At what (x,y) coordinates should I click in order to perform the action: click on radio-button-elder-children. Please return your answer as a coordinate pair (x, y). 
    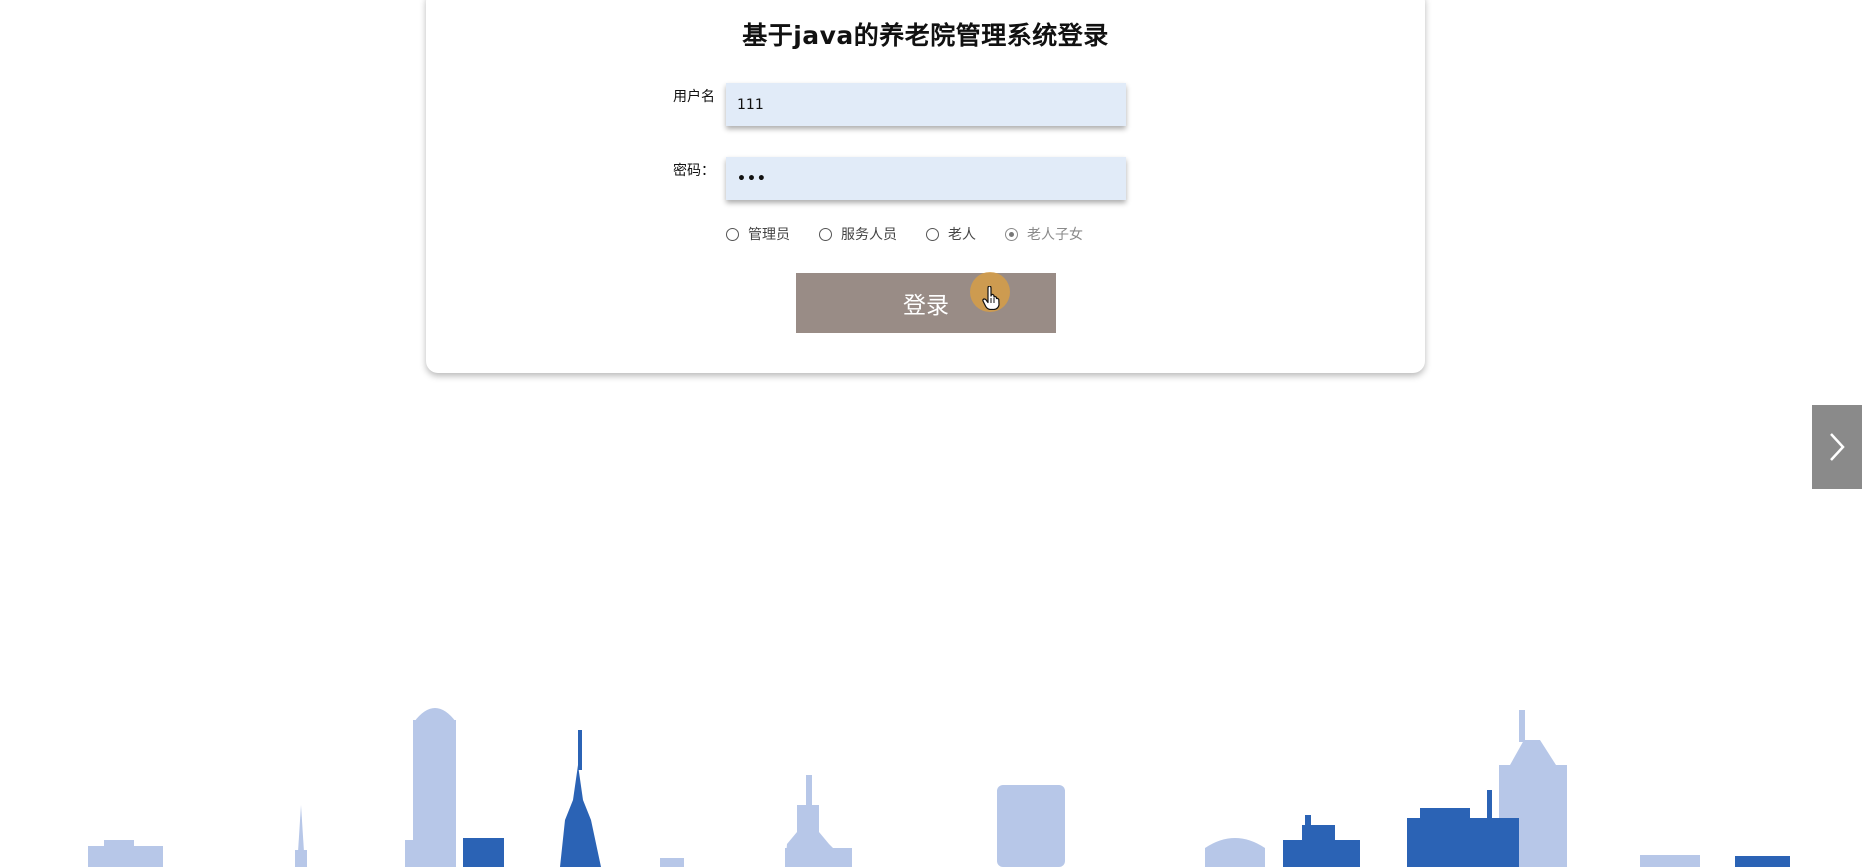
    Looking at the image, I should click on (1011, 234).